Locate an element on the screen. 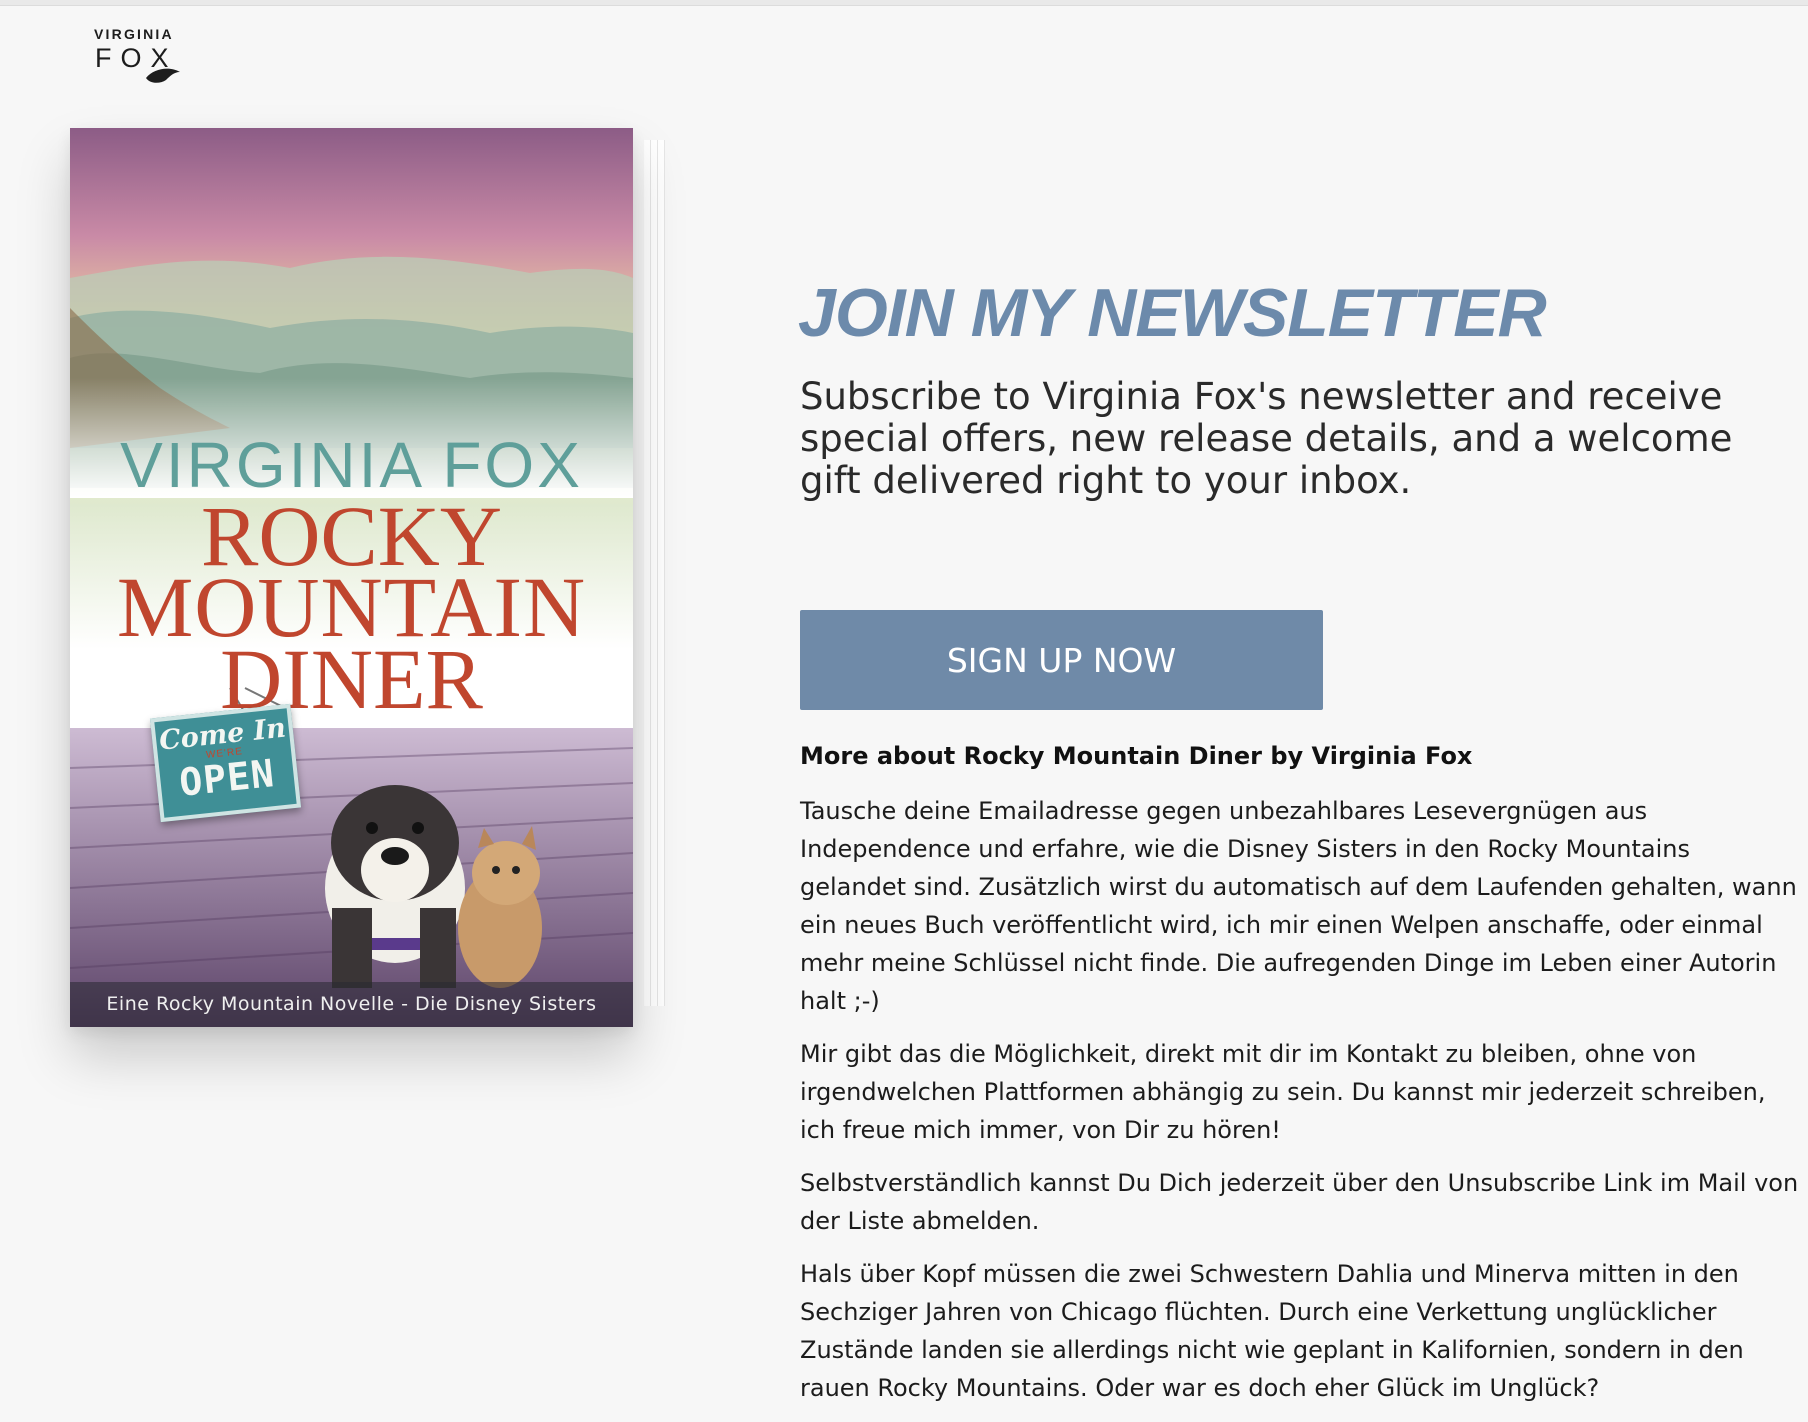 This screenshot has width=1808, height=1422. sign-text: OPEN is located at coordinates (227, 778).